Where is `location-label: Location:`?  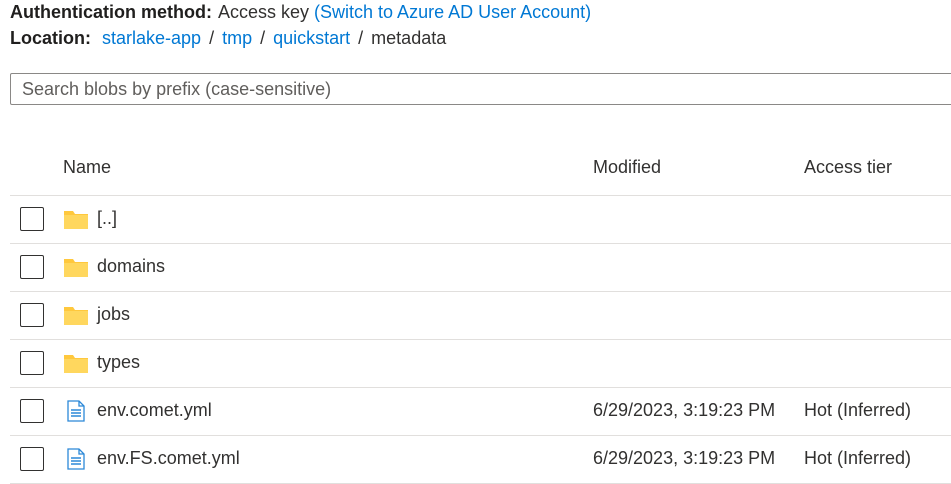
location-label: Location: is located at coordinates (50, 38).